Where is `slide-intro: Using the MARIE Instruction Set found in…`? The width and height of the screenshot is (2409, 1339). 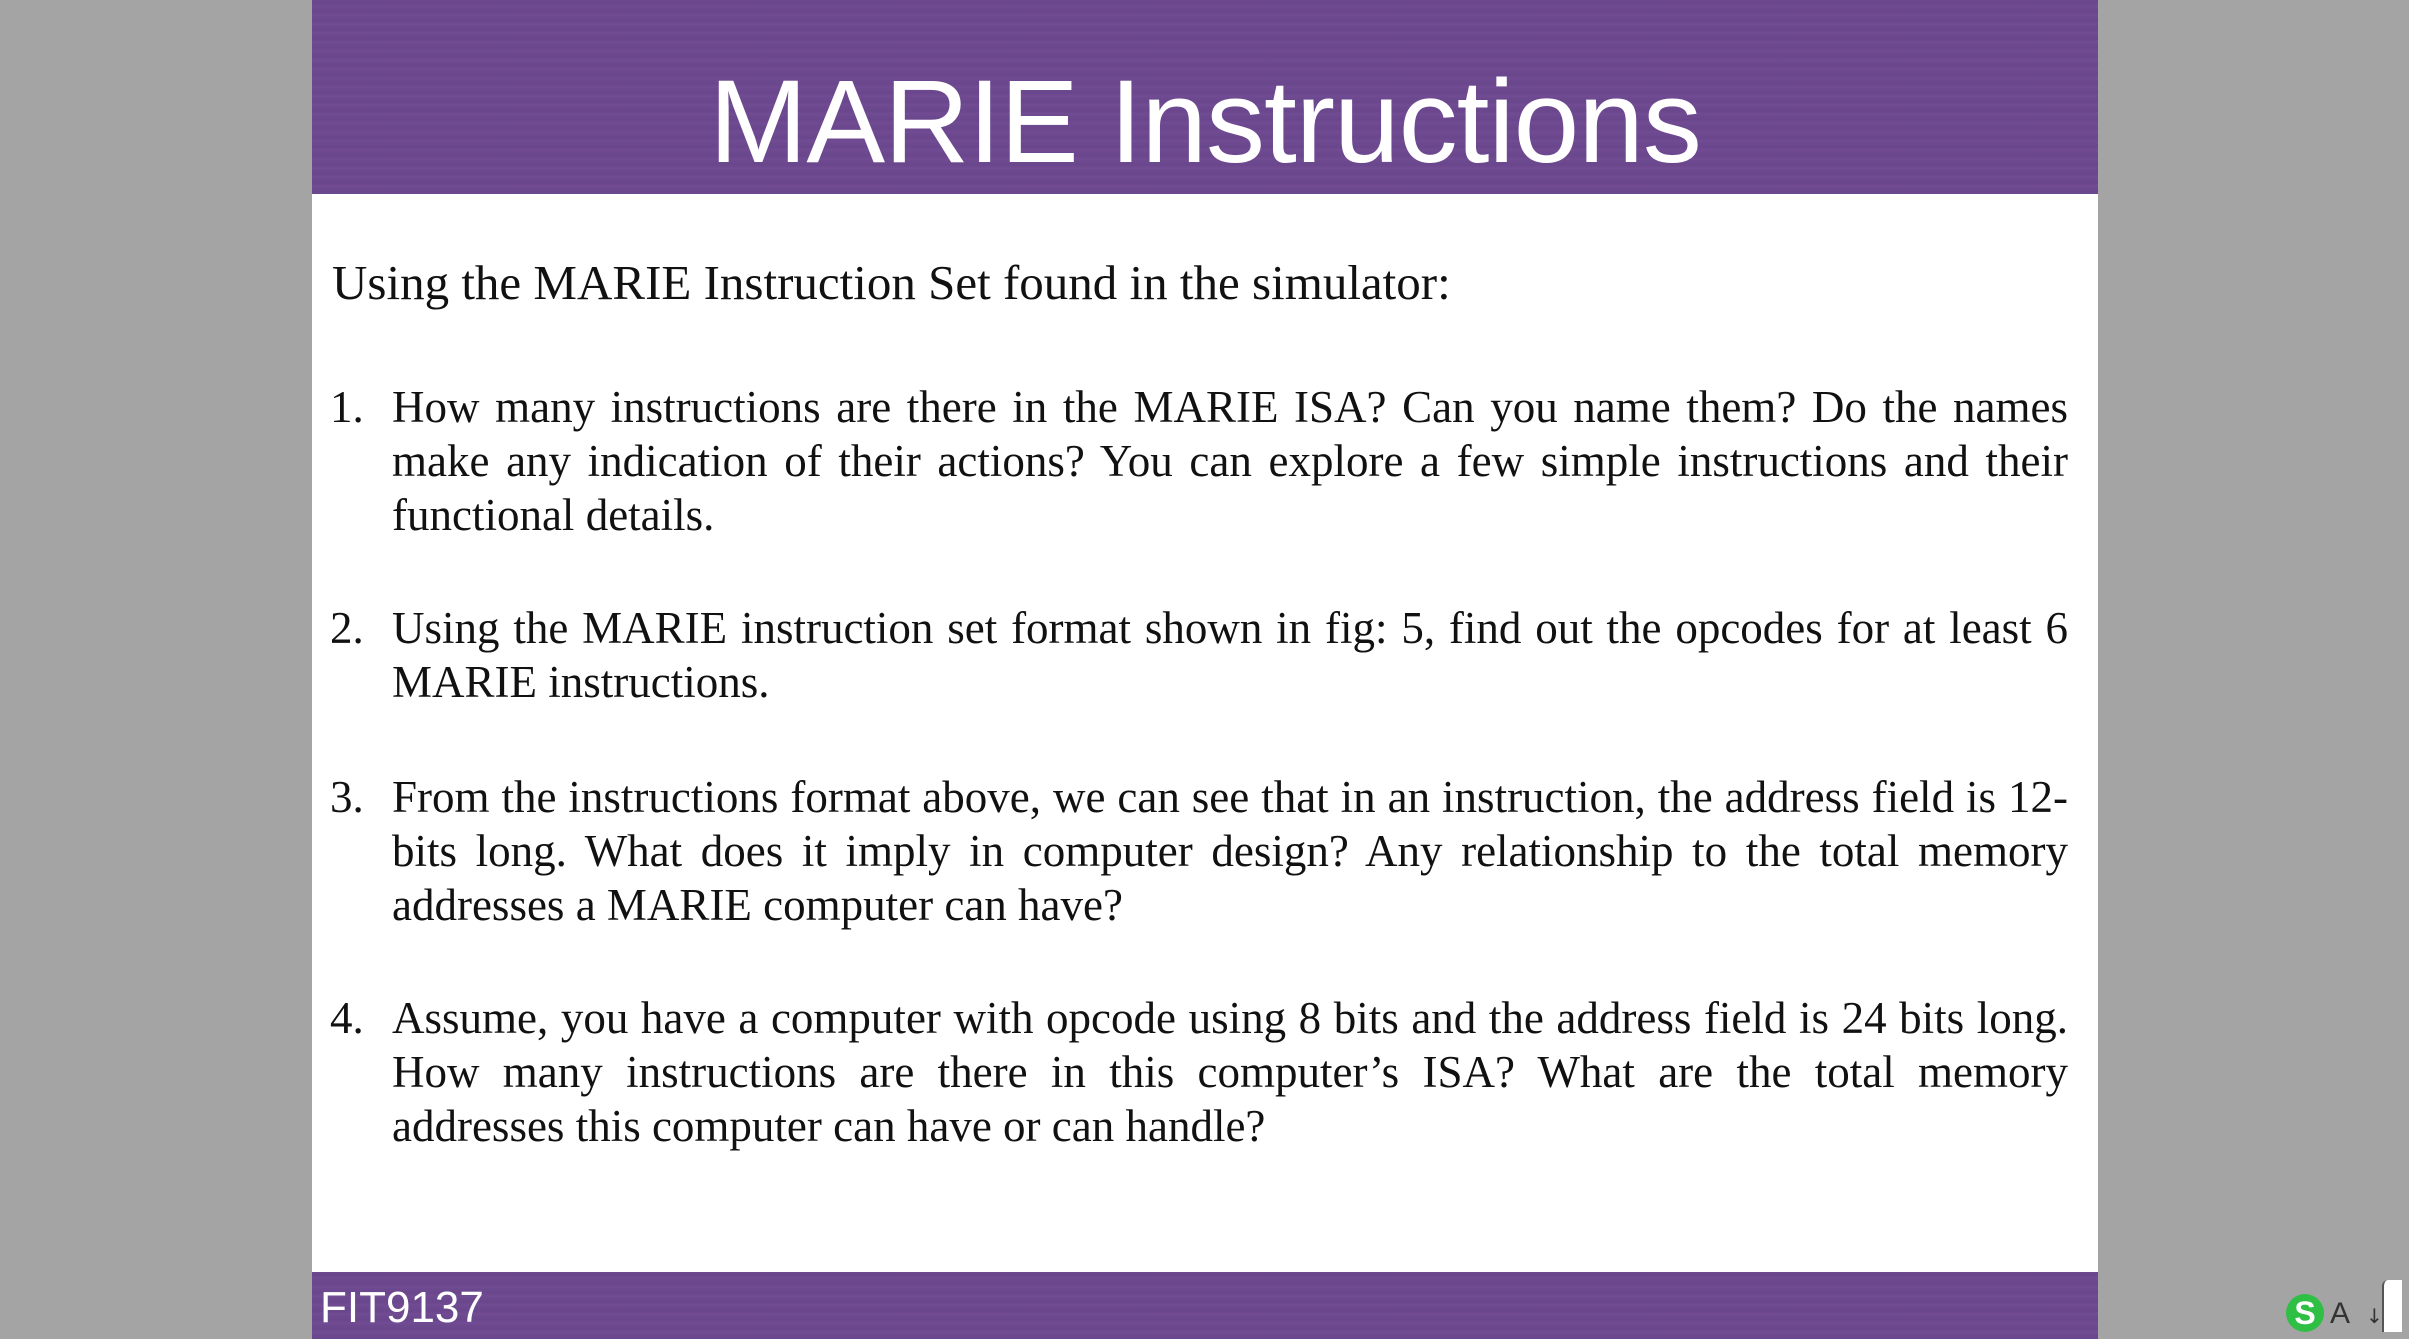
slide-intro: Using the MARIE Instruction Set found in… is located at coordinates (891, 282).